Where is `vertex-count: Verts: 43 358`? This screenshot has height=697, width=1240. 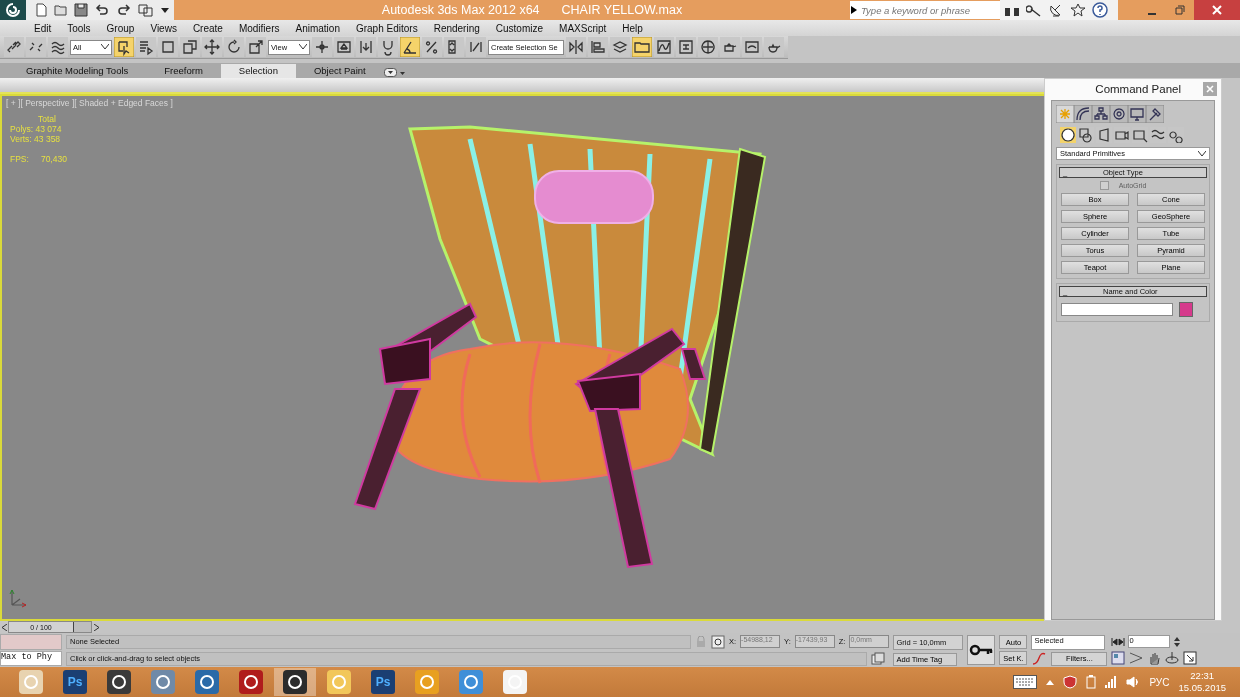
vertex-count: Verts: 43 358 is located at coordinates (36, 139).